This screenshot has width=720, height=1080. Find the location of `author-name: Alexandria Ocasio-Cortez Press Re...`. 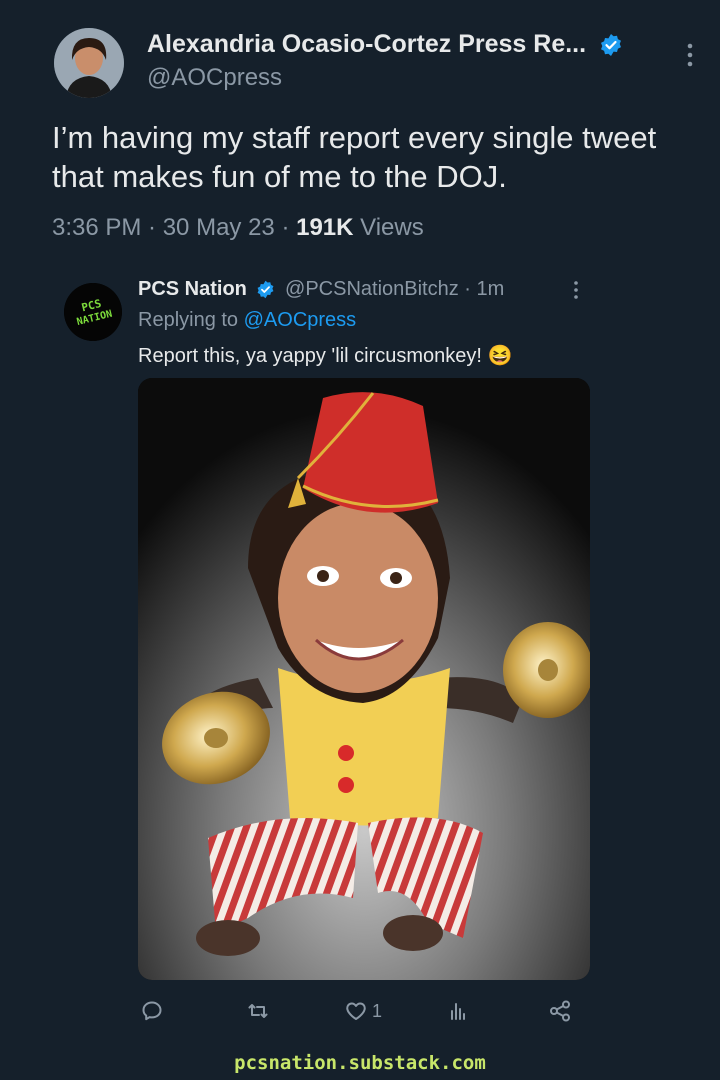

author-name: Alexandria Ocasio-Cortez Press Re... is located at coordinates (385, 44).